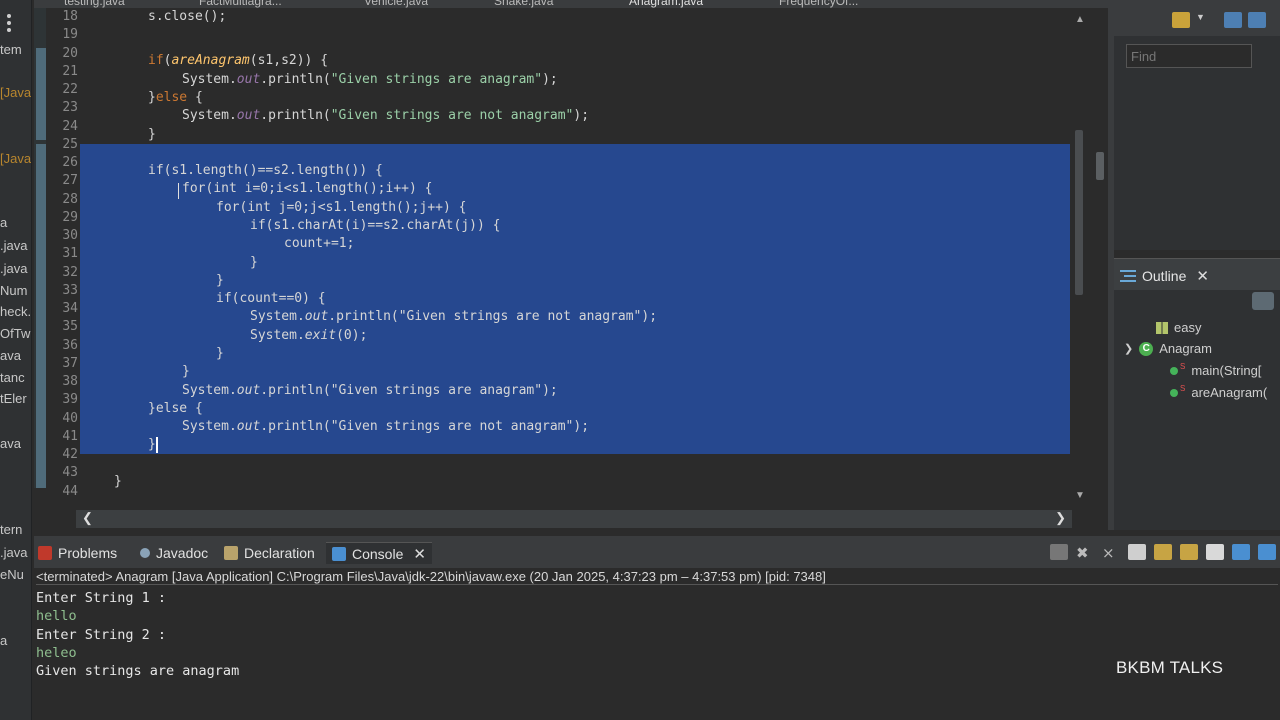  Describe the element at coordinates (174, 553) in the screenshot. I see `tab-javadoc: Javadoc` at that location.